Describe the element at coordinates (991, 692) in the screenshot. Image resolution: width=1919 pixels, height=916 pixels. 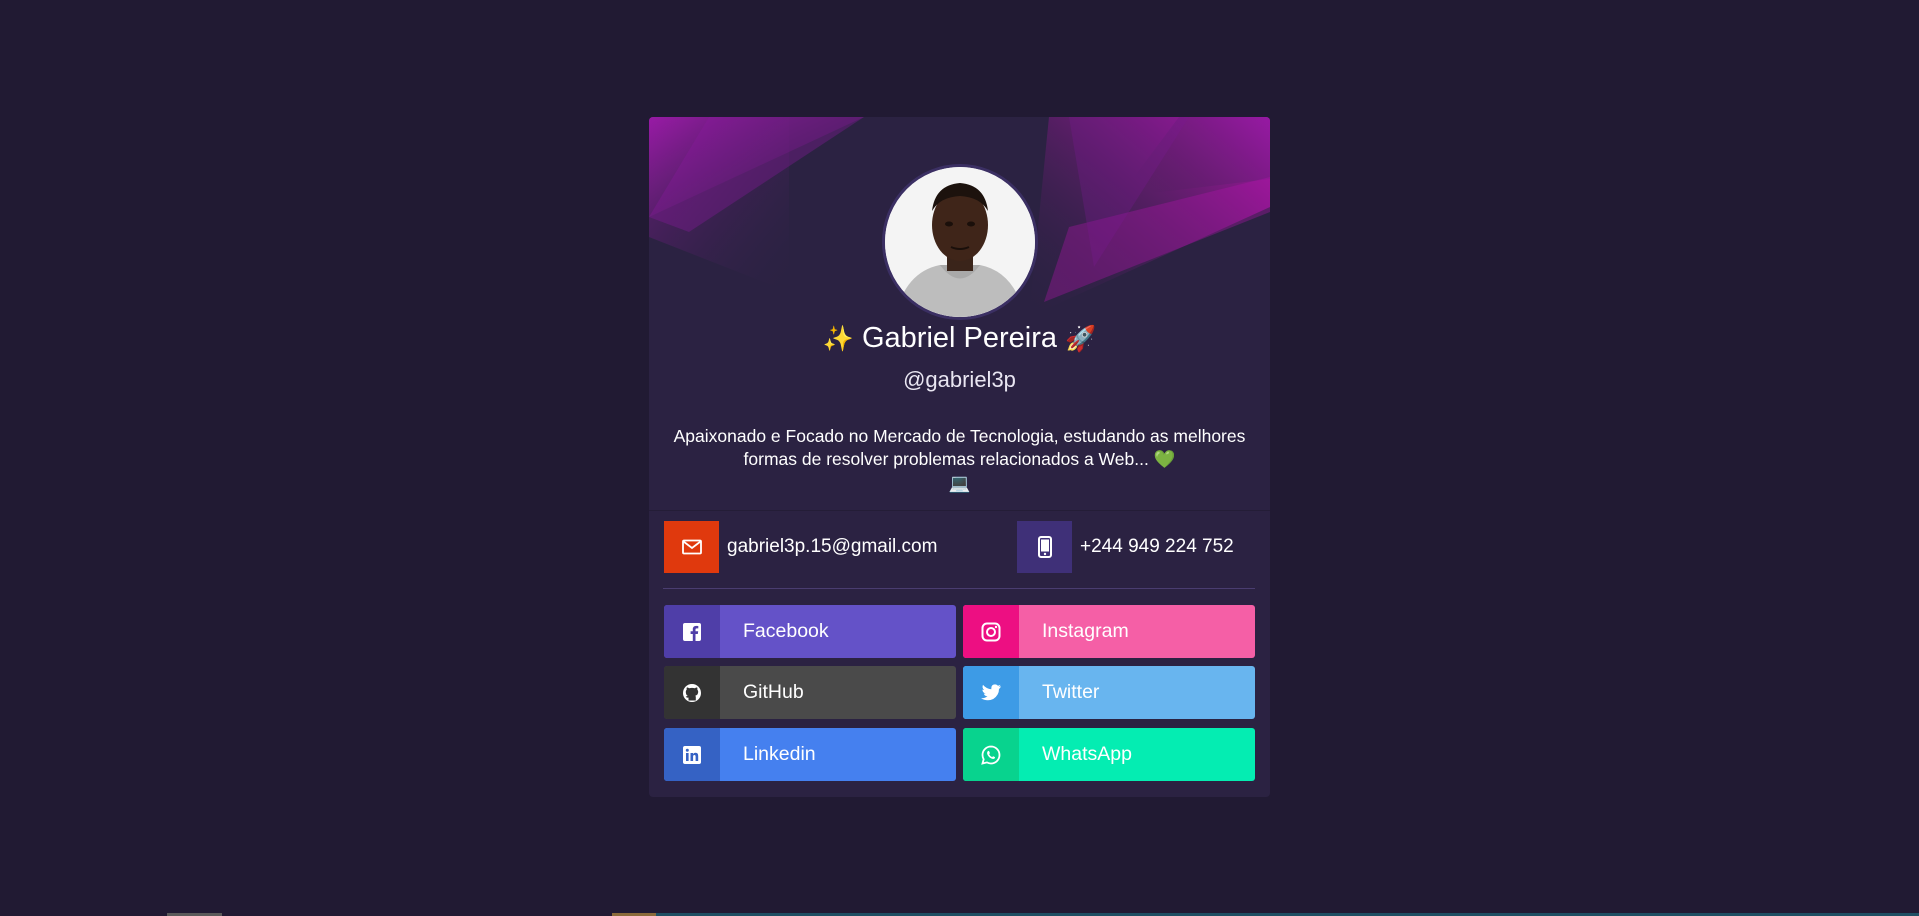
I see `twitter-icon` at that location.